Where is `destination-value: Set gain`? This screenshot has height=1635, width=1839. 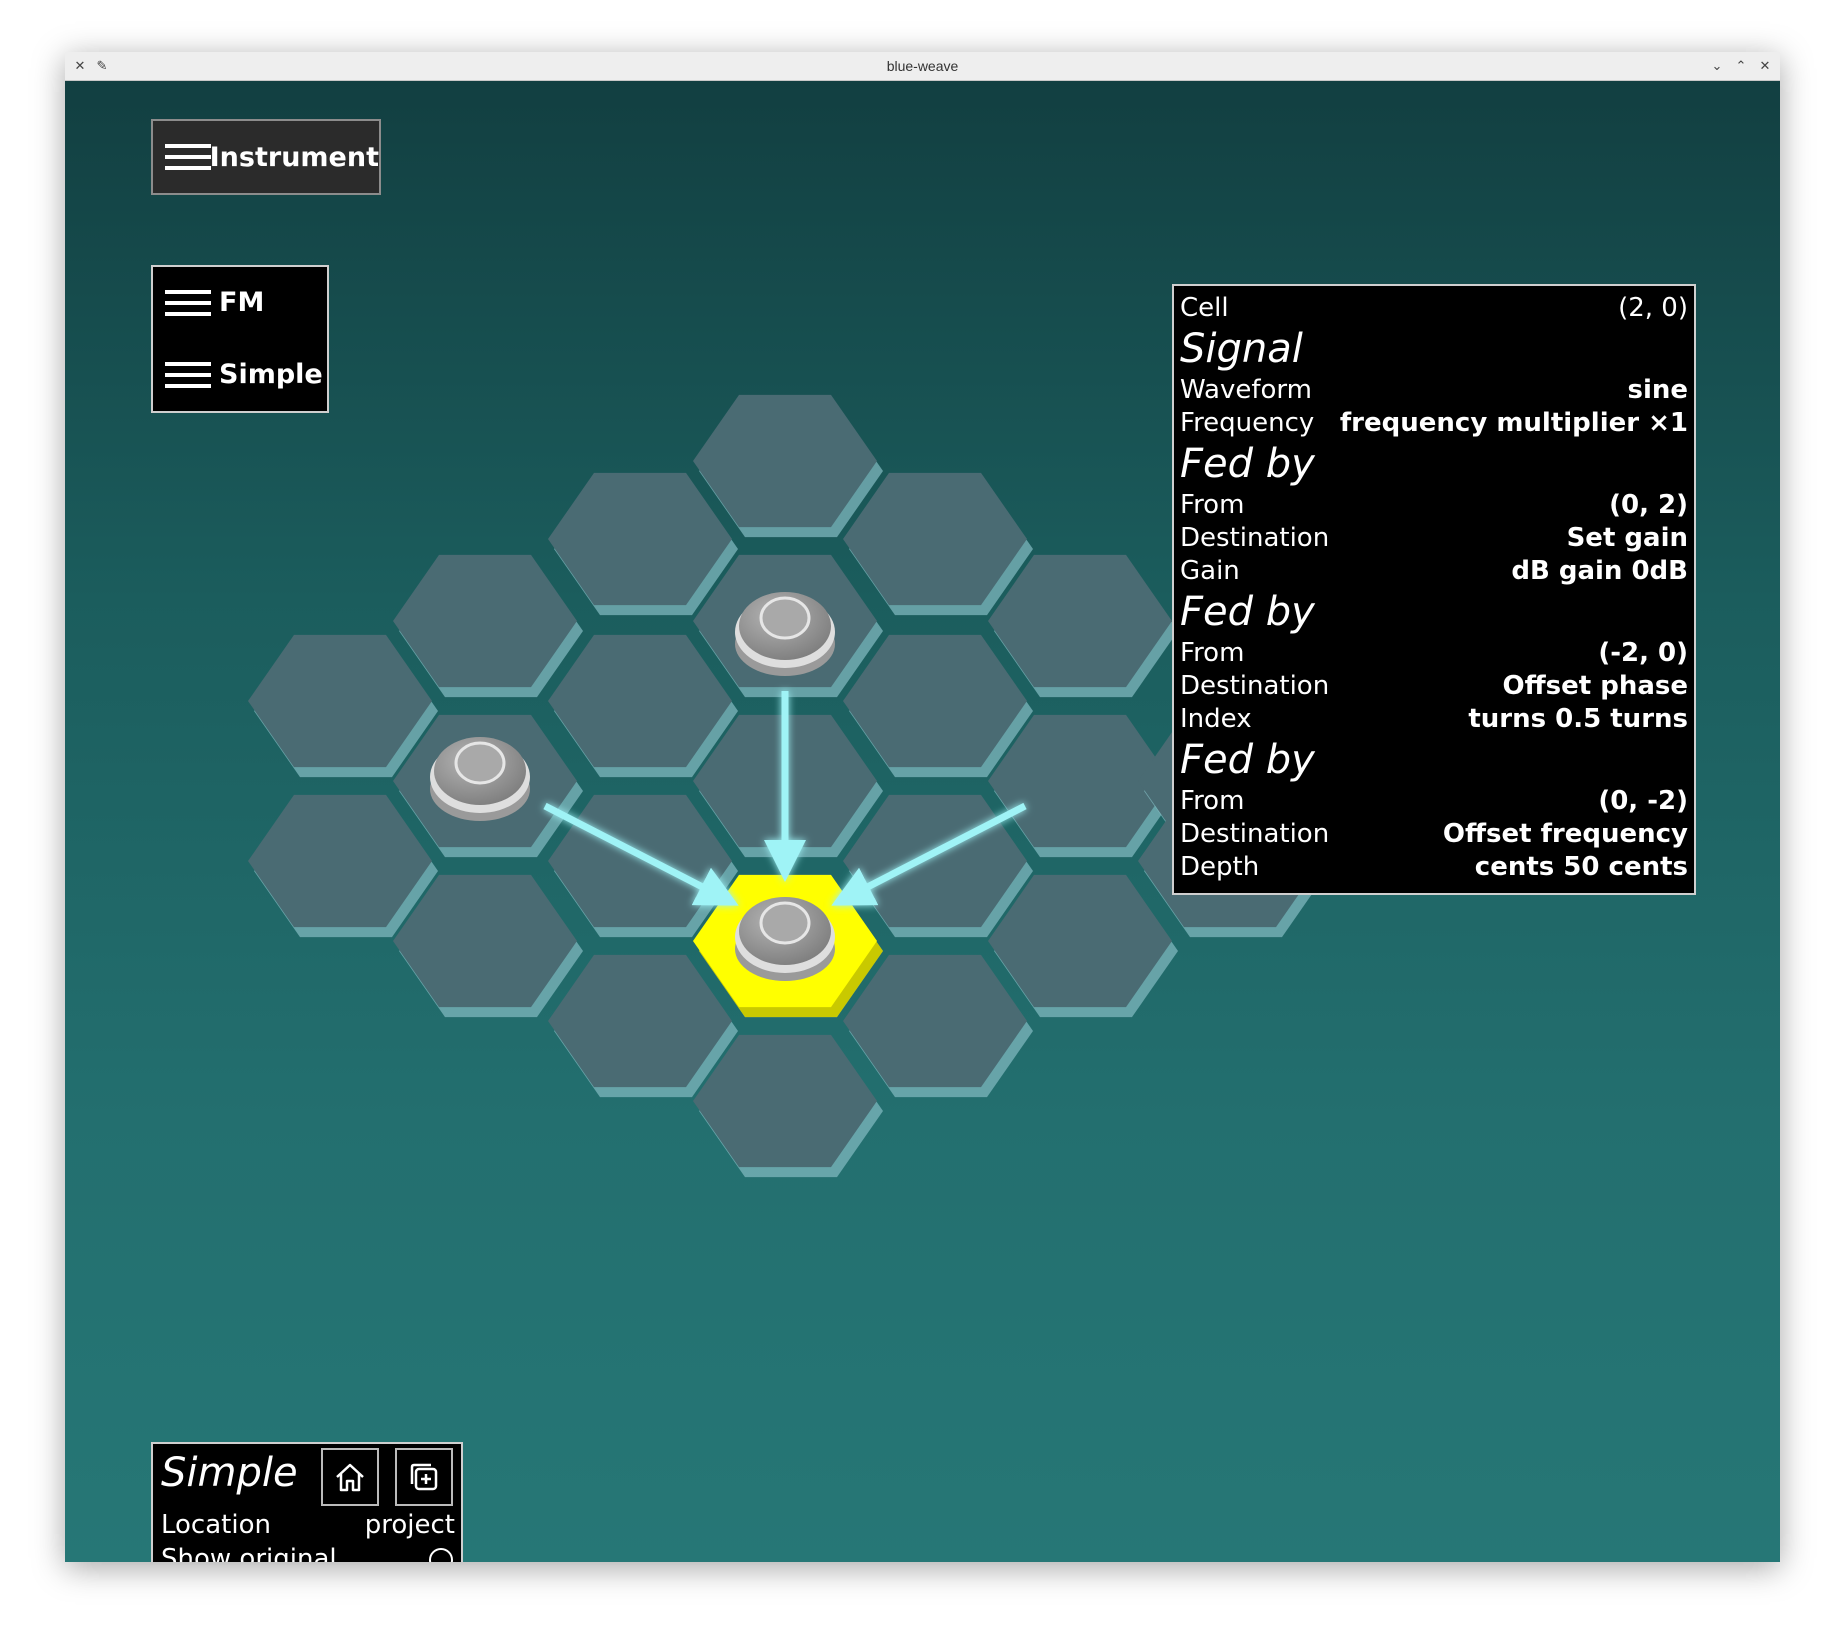
destination-value: Set gain is located at coordinates (1627, 538).